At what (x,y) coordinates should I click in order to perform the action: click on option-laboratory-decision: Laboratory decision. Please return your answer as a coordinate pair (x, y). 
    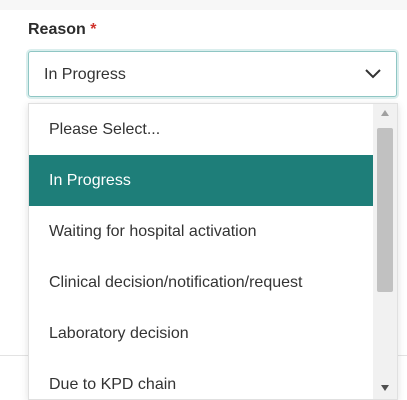
    Looking at the image, I should click on (201, 333).